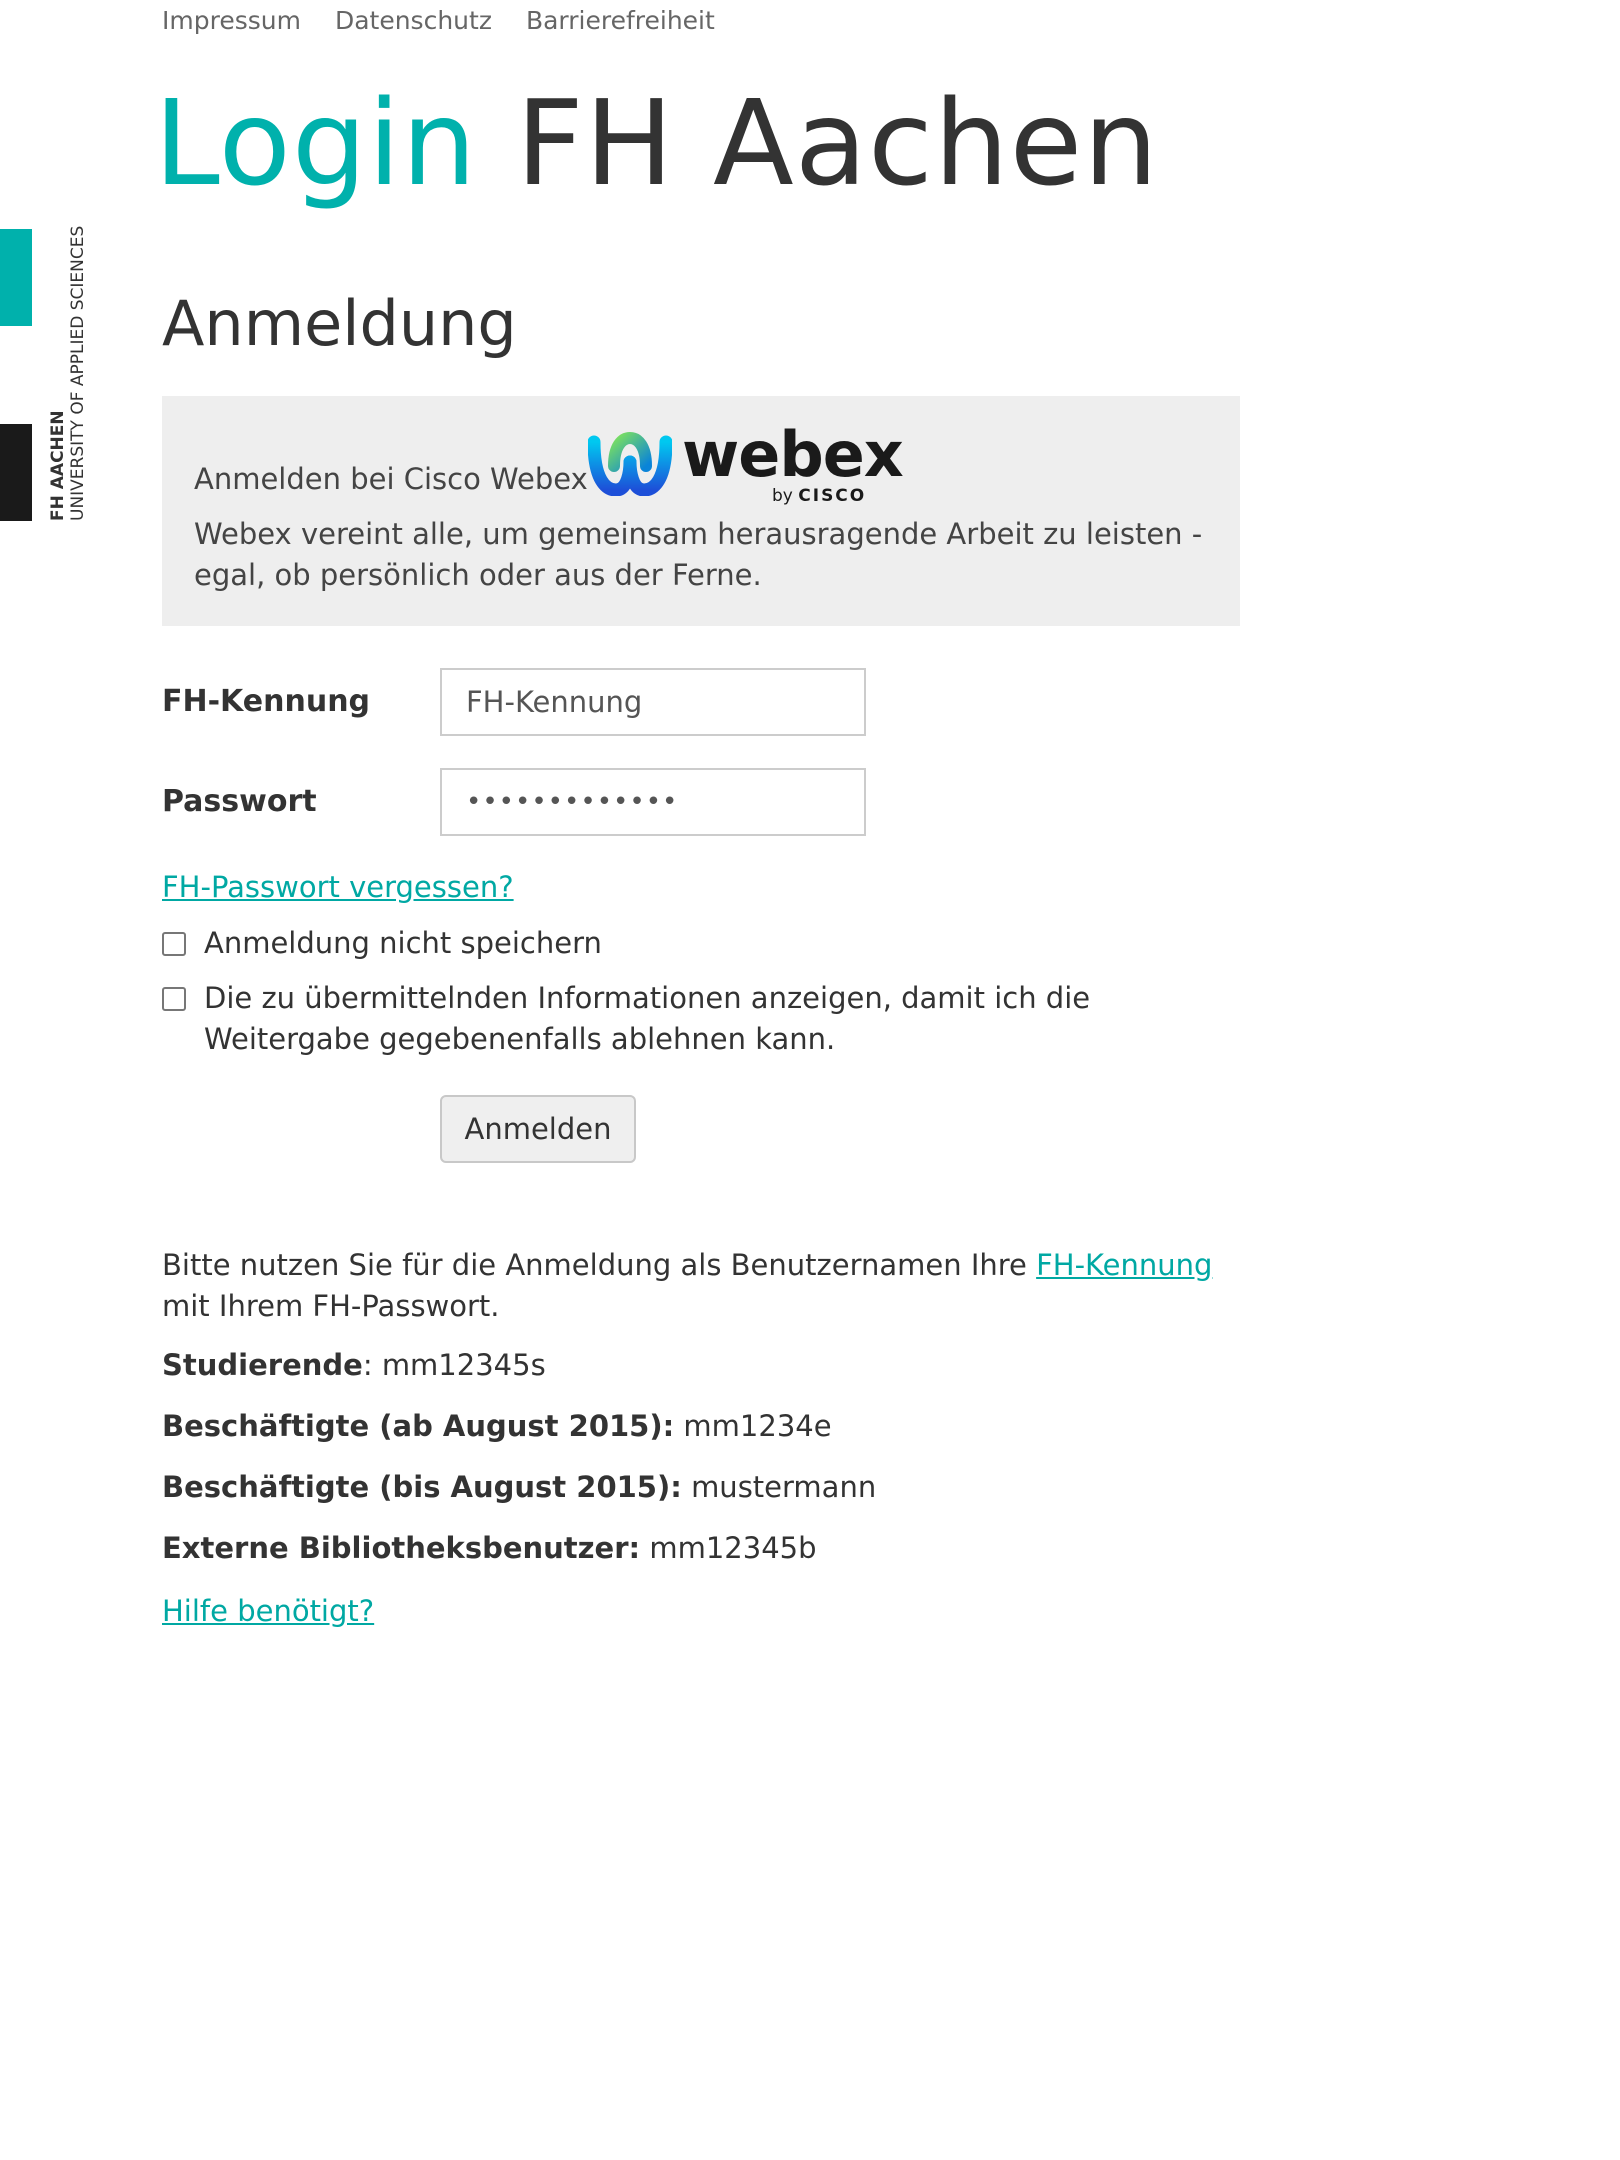 The width and height of the screenshot is (1620, 2160). Describe the element at coordinates (391, 479) in the screenshot. I see `service-label: Anmelden bei Cisco Webex` at that location.